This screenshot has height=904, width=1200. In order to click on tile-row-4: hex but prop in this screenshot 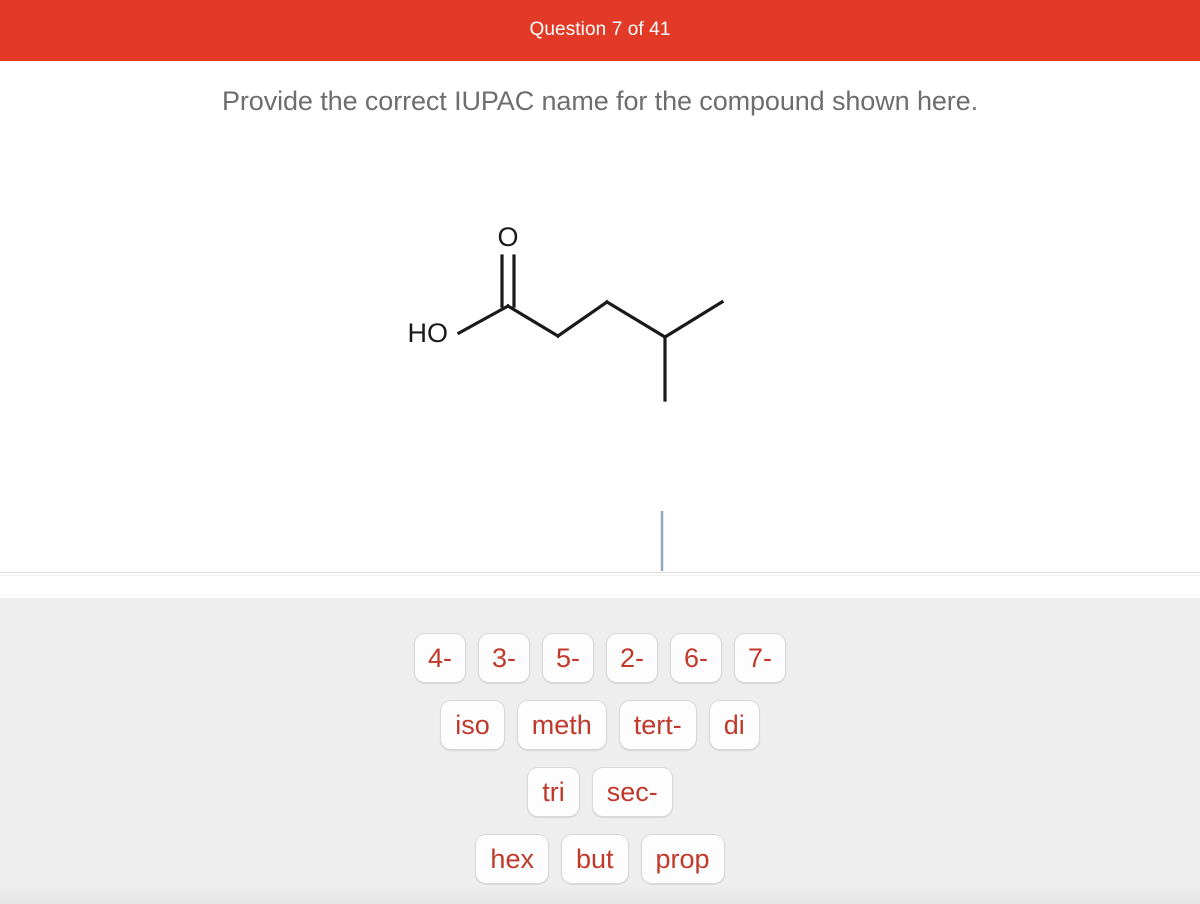, I will do `click(600, 859)`.